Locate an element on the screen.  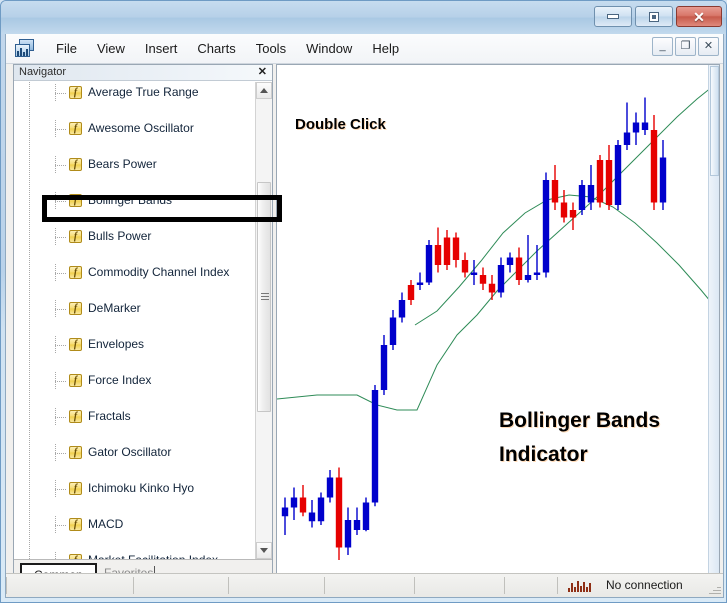
mdi-window-controls: _ ❐ ✕ is located at coordinates (685, 46).